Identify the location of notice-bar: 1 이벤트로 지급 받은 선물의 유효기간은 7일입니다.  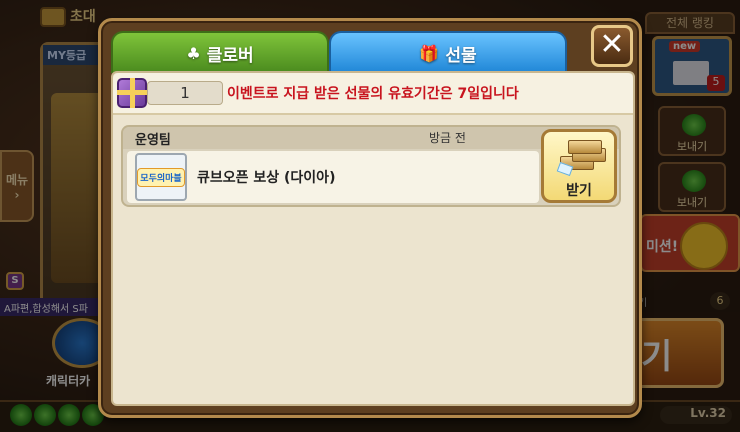
(373, 94).